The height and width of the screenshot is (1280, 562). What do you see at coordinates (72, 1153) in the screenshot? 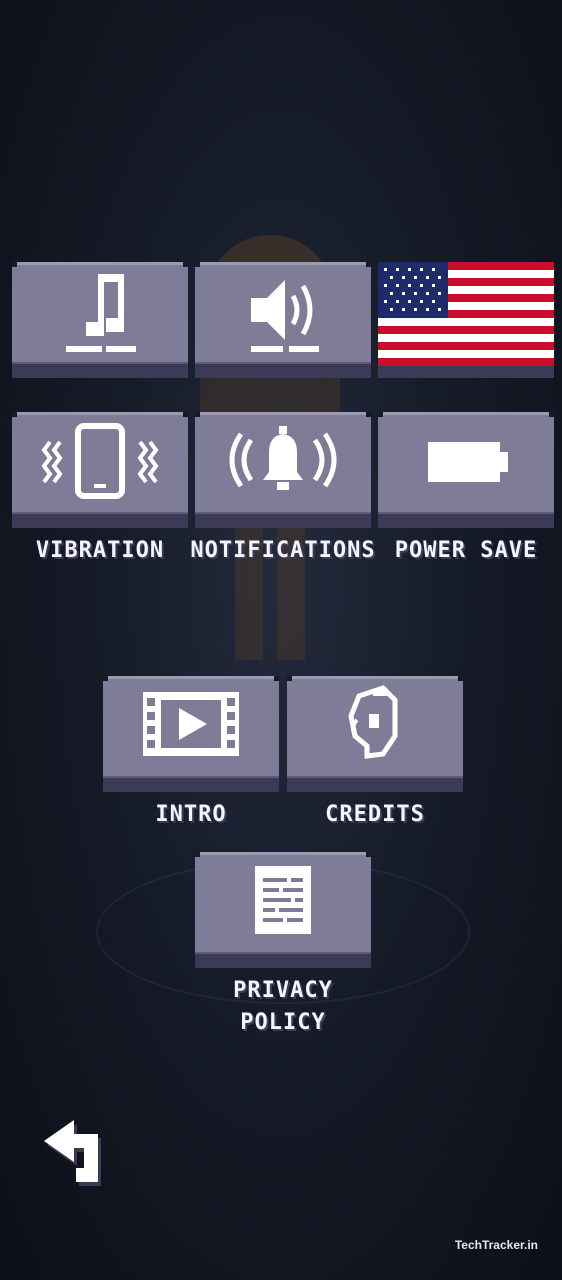
I see `back-arrow-icon` at bounding box center [72, 1153].